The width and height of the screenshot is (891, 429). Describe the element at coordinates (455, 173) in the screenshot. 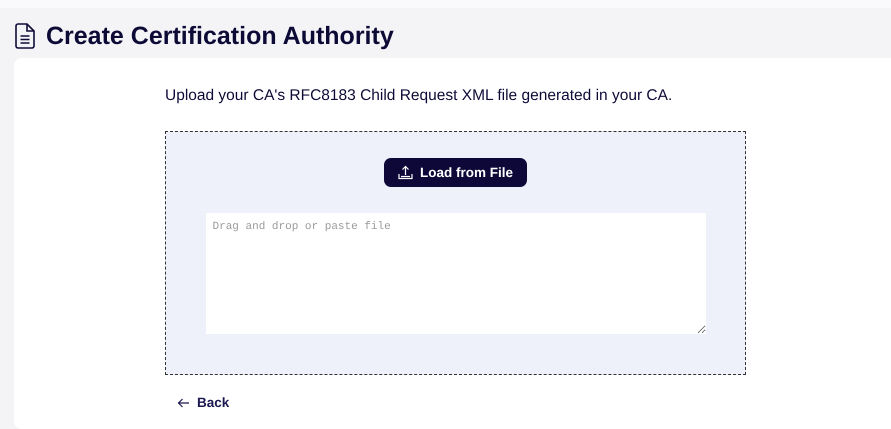

I see `load-from-file-button: Load from File` at that location.